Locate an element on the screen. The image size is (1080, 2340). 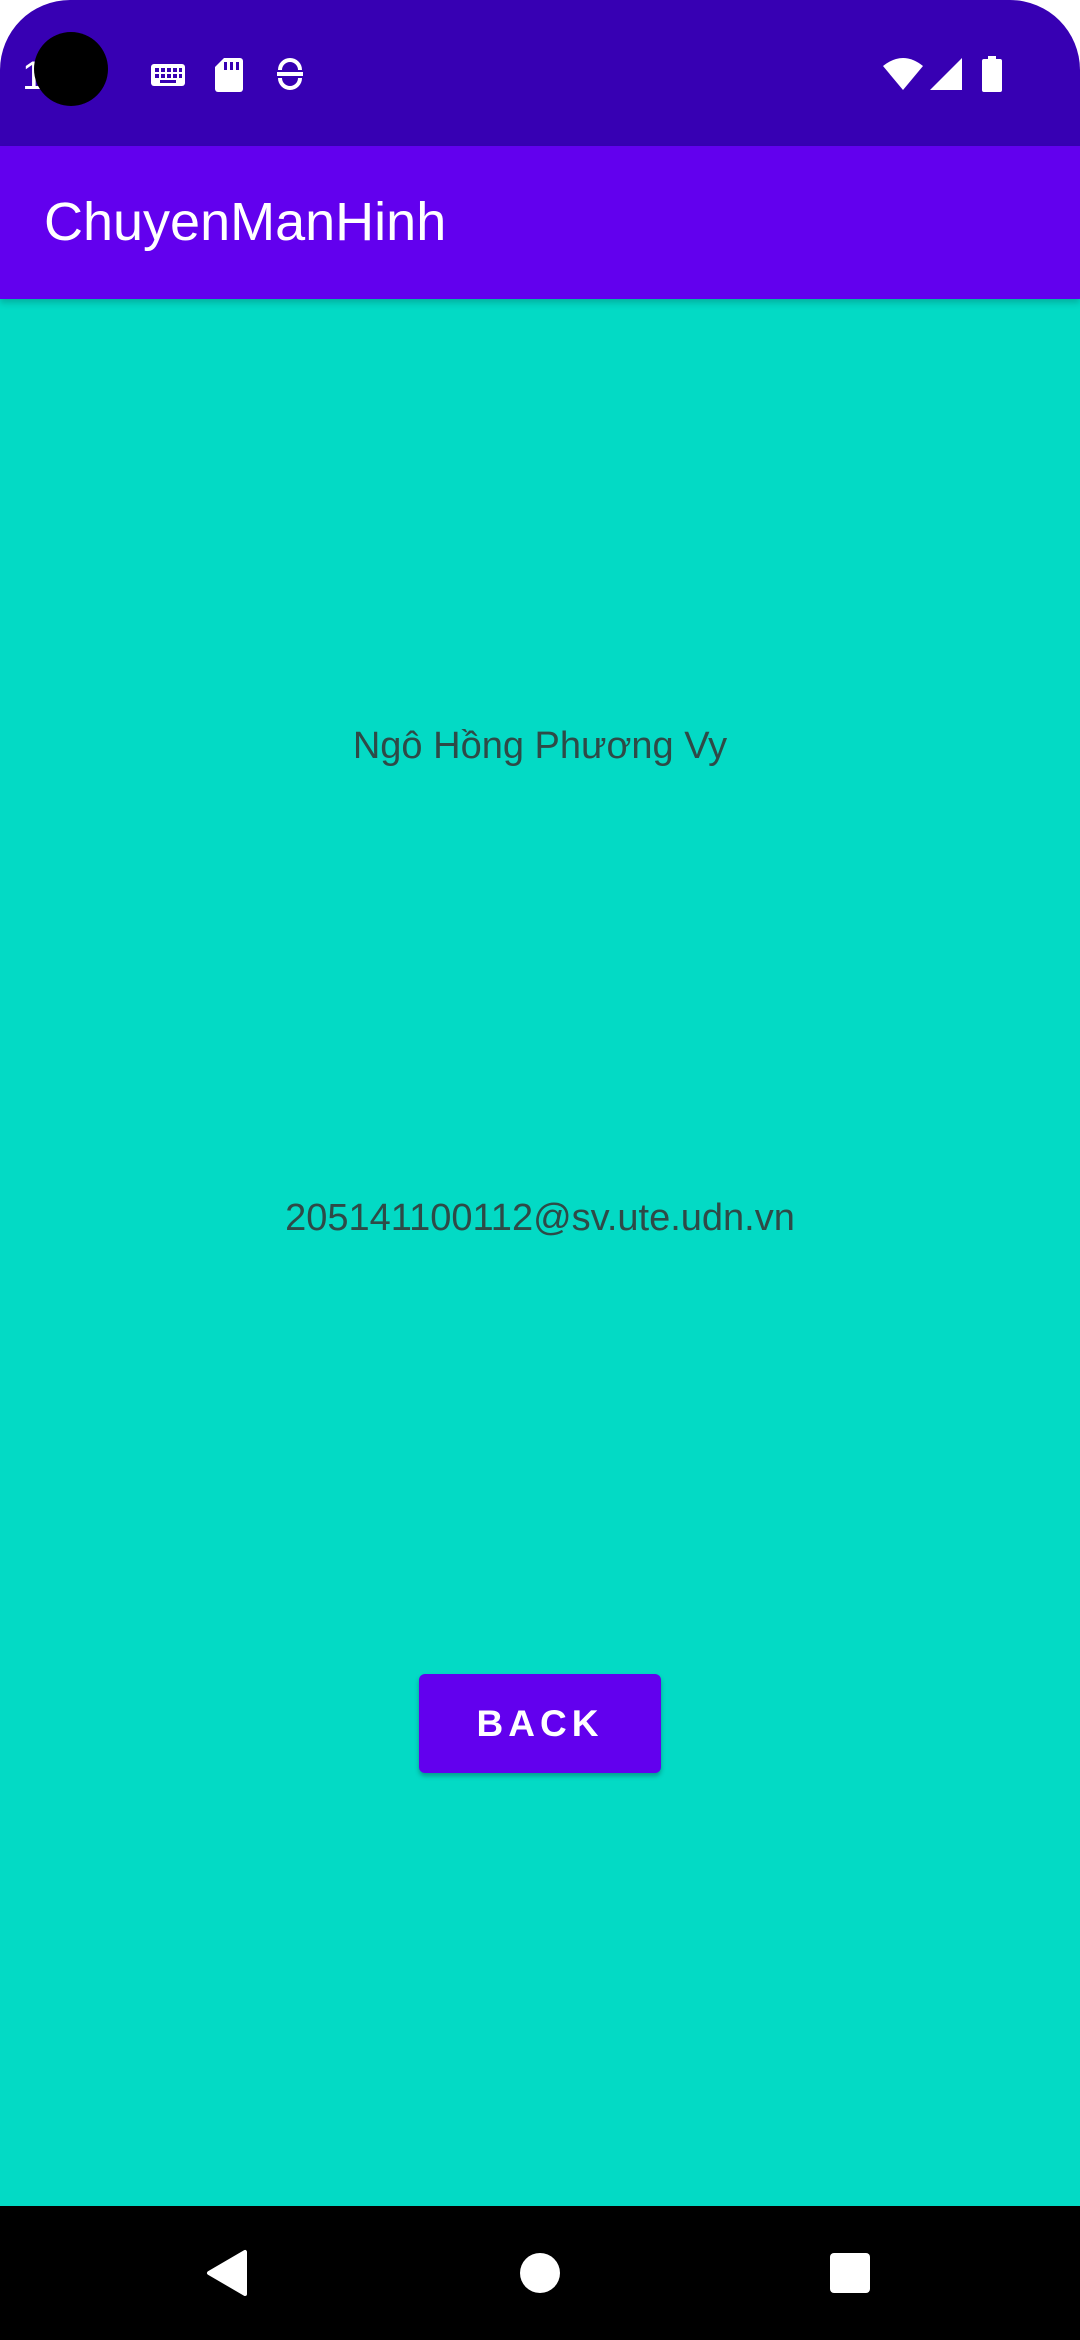
home-circle-icon is located at coordinates (540, 2273).